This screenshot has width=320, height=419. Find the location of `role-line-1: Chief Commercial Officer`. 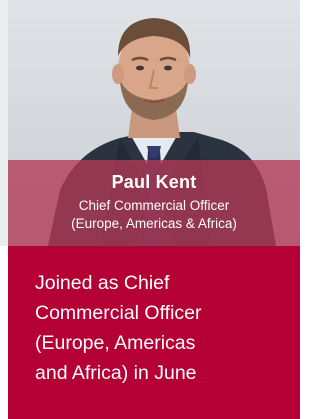

role-line-1: Chief Commercial Officer is located at coordinates (154, 205).